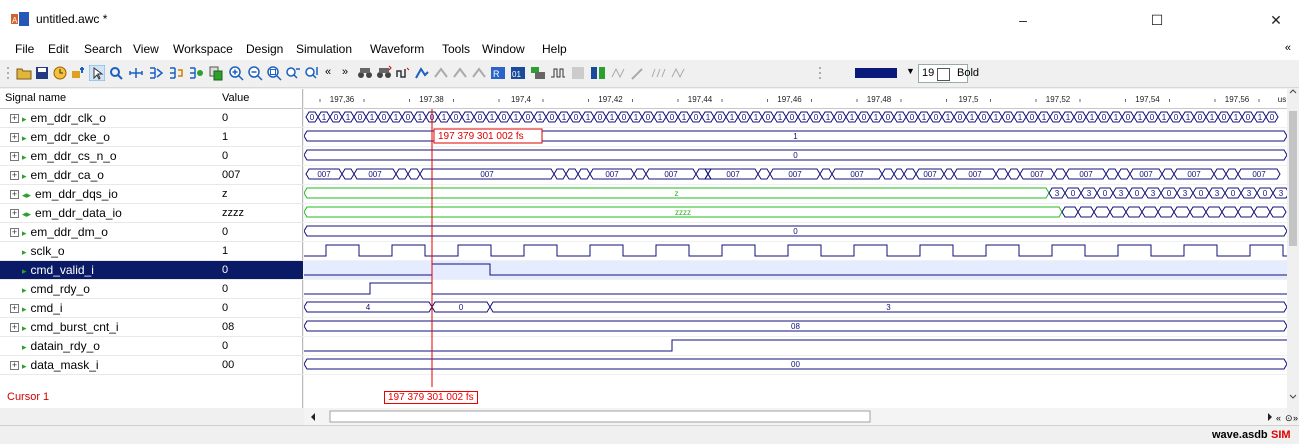 The image size is (1299, 444). Describe the element at coordinates (431, 397) in the screenshot. I see `cursor-time-label: 197 379 301 002 fs` at that location.